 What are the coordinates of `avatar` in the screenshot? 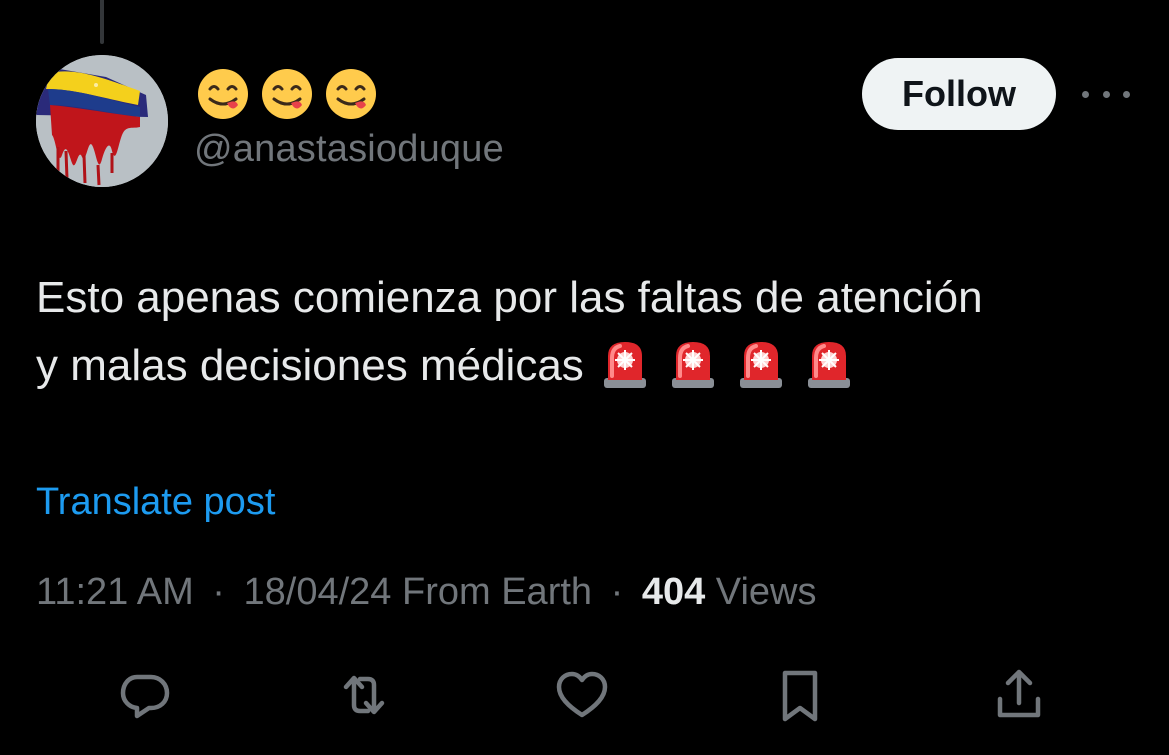 It's located at (102, 121).